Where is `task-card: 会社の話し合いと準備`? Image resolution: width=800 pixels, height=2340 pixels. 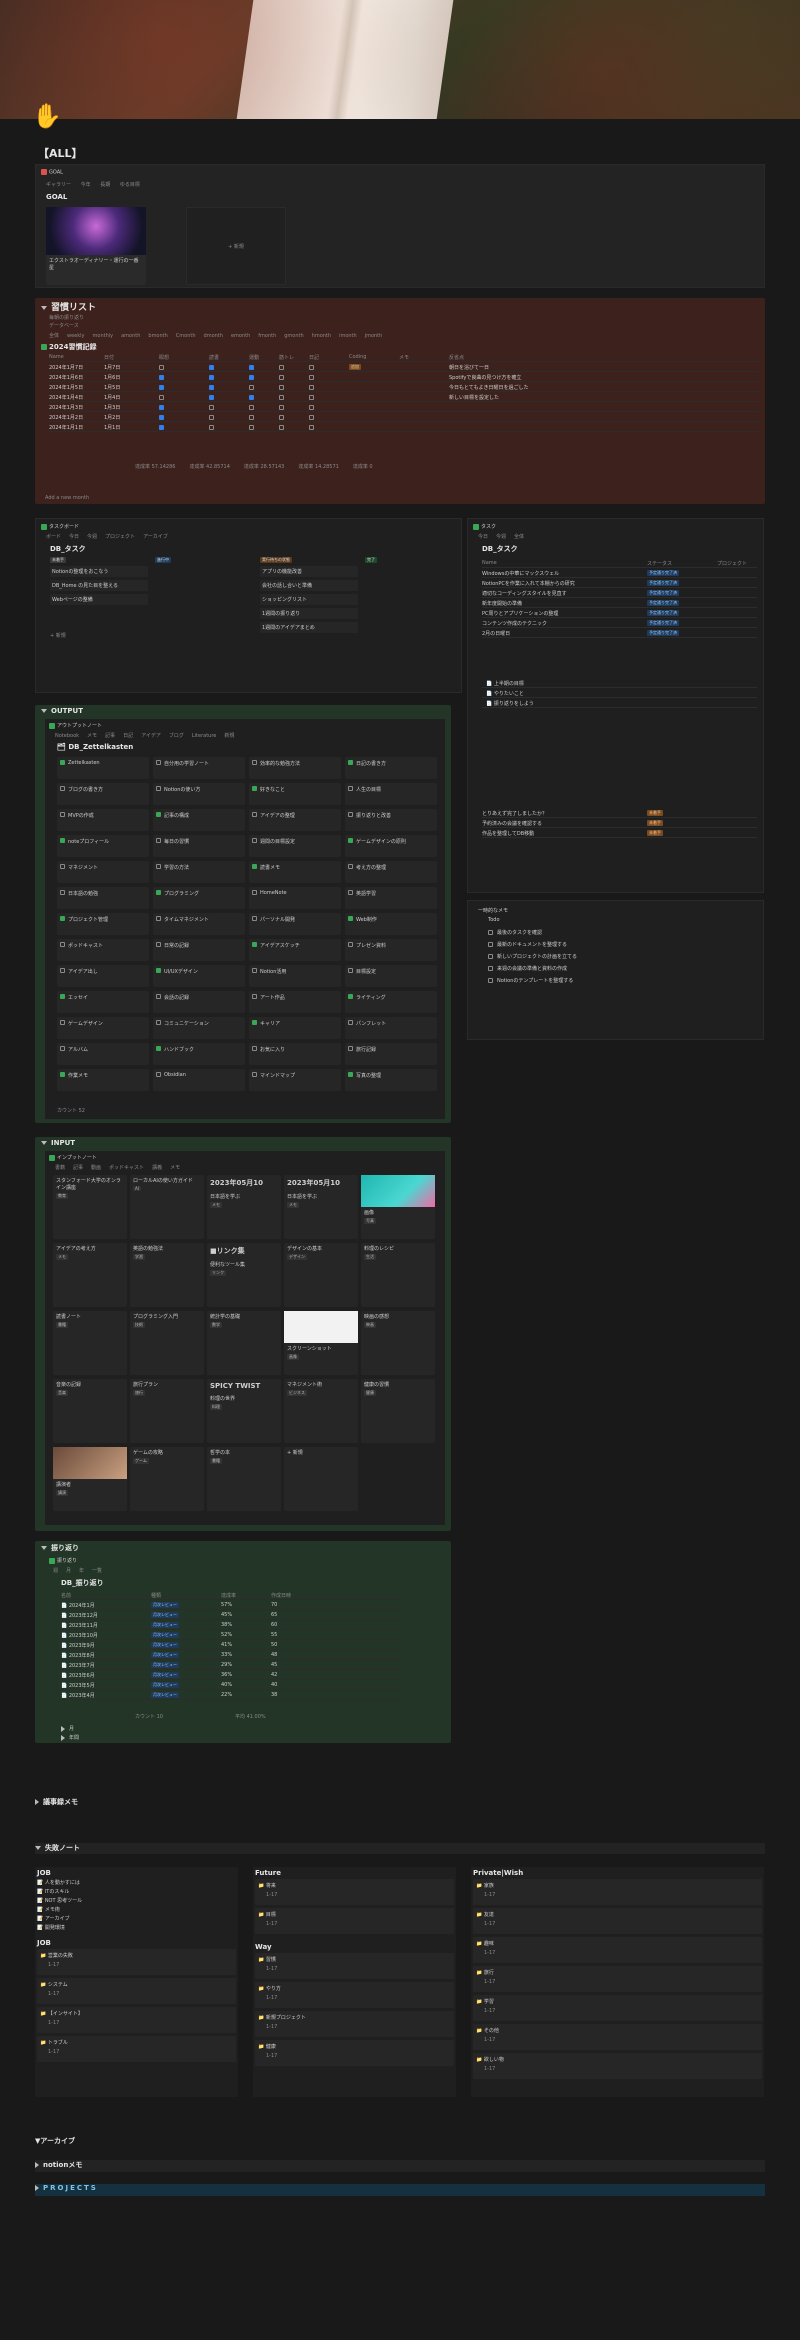 task-card: 会社の話し合いと準備 is located at coordinates (309, 585).